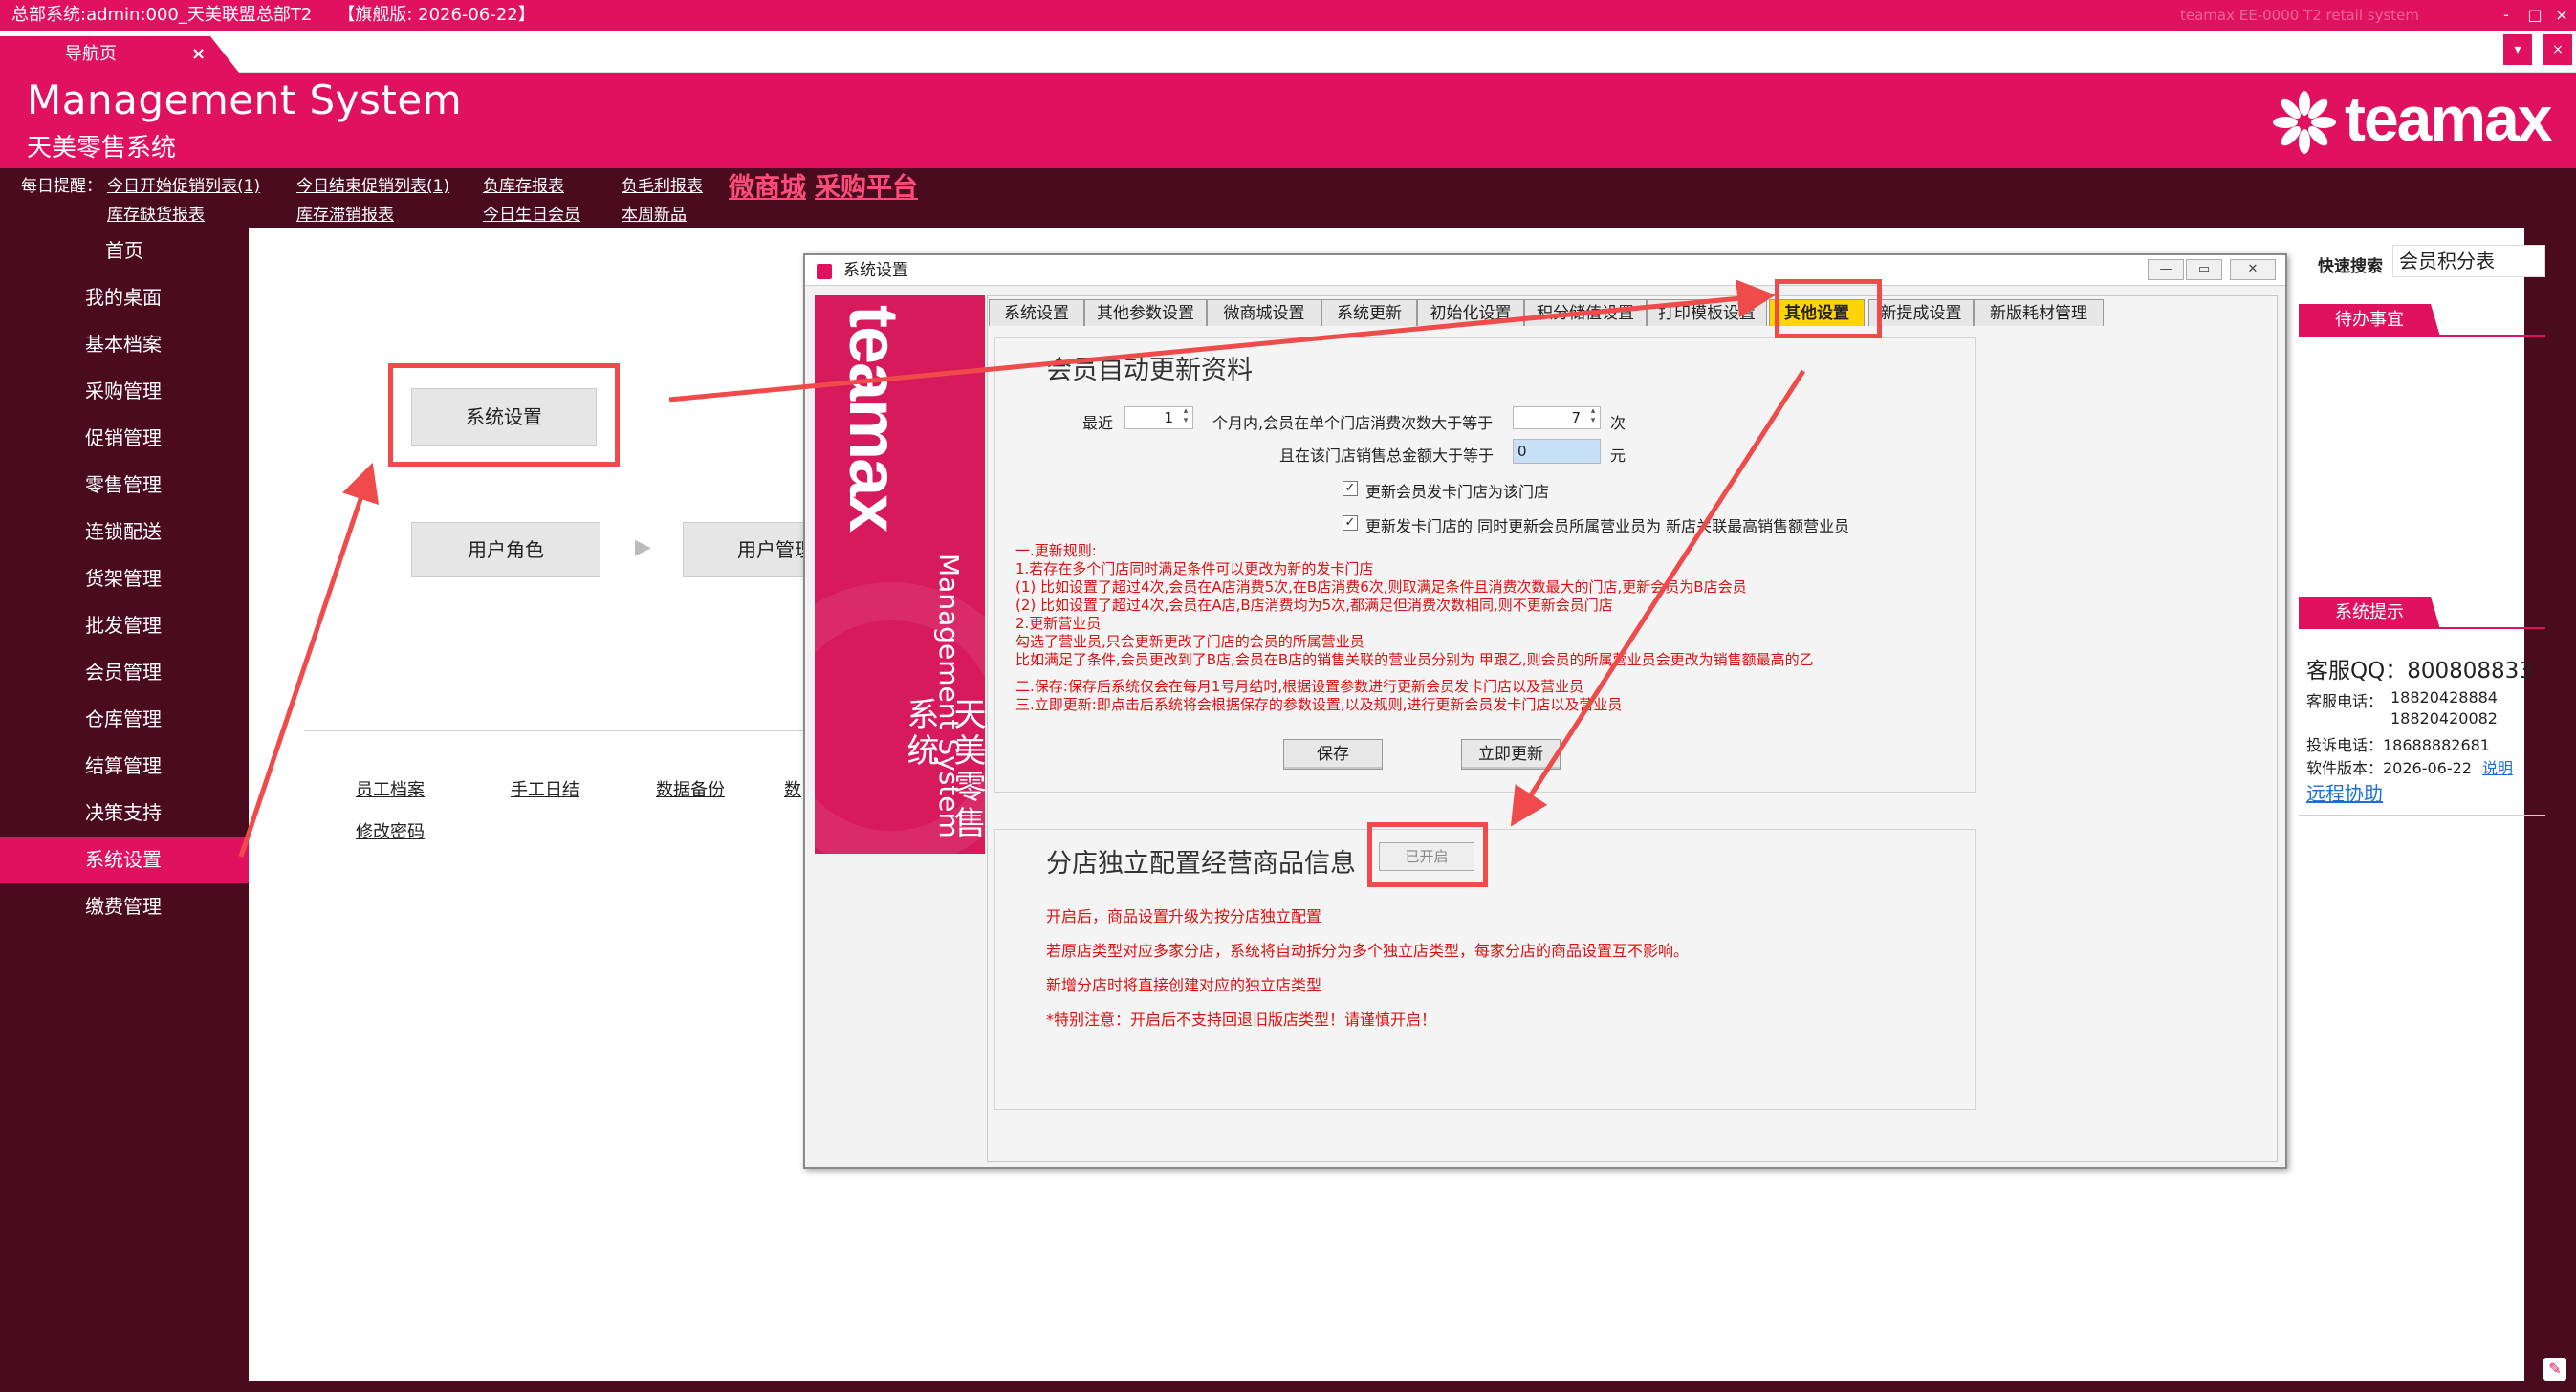  Describe the element at coordinates (792, 788) in the screenshot. I see `data-link-partial: 数` at that location.